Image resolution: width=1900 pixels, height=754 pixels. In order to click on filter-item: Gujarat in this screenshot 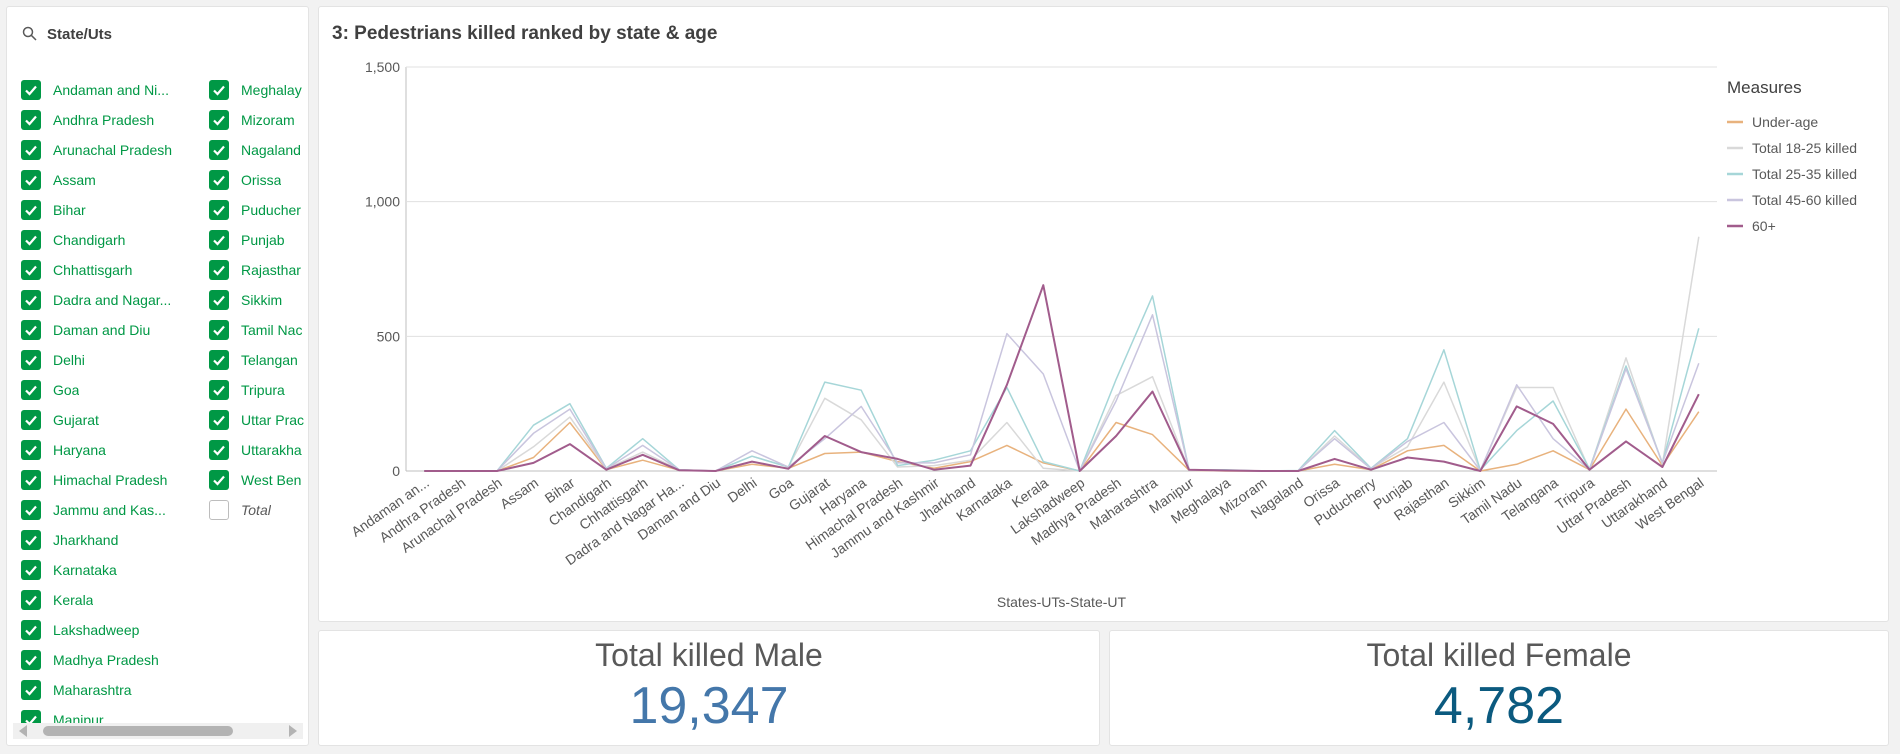, I will do `click(101, 420)`.